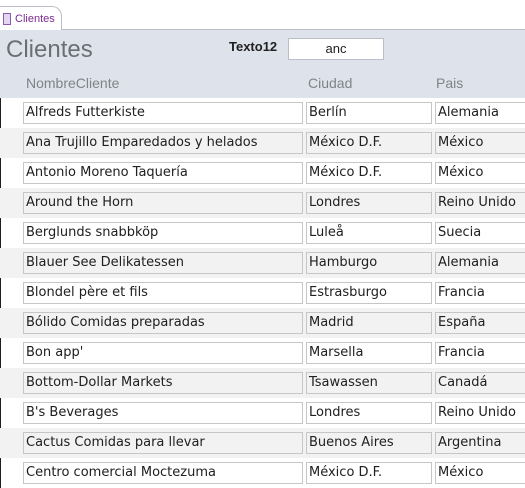  I want to click on nombrecliente-field: B's Beverages, so click(163, 413).